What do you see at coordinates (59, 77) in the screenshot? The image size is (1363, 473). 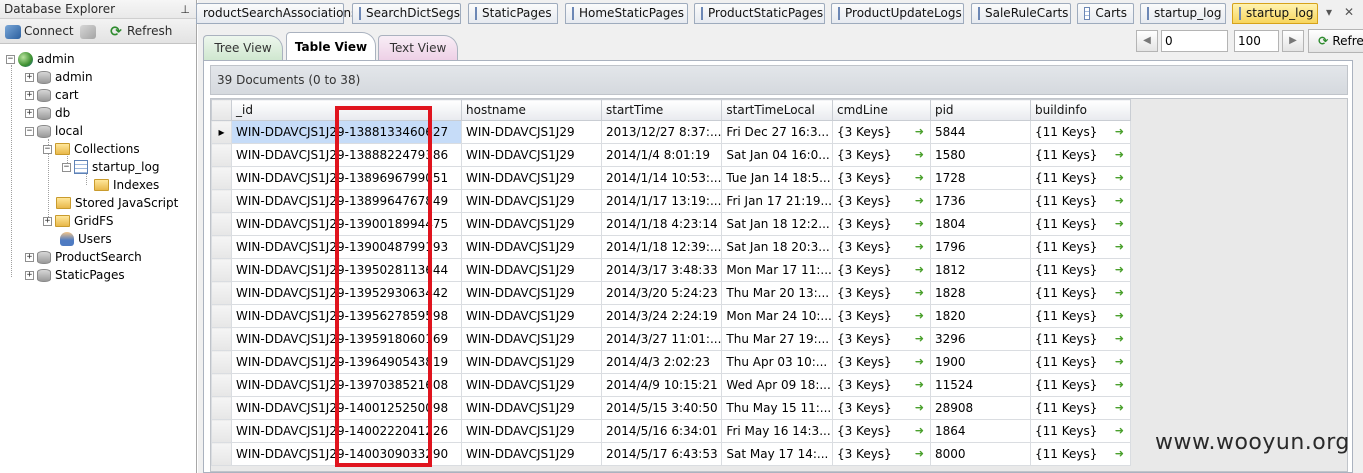 I see `tree-node-admin: + admin` at bounding box center [59, 77].